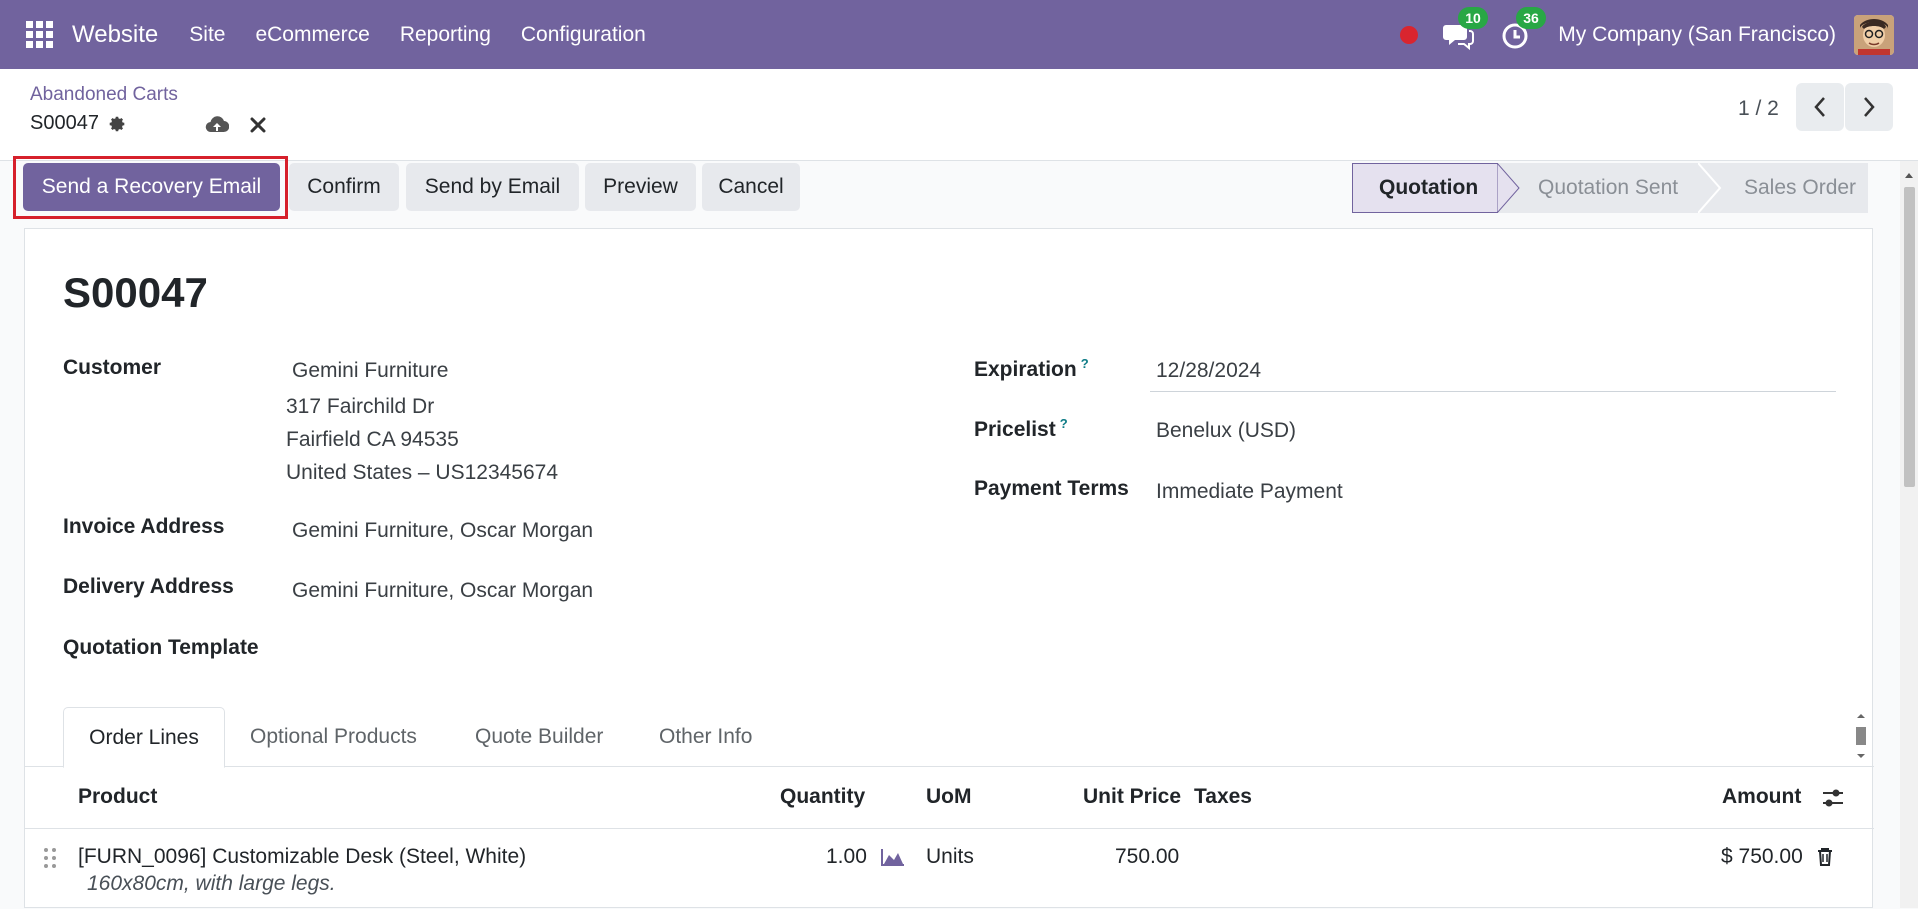  Describe the element at coordinates (893, 857) in the screenshot. I see `forecast-chart-icon` at that location.